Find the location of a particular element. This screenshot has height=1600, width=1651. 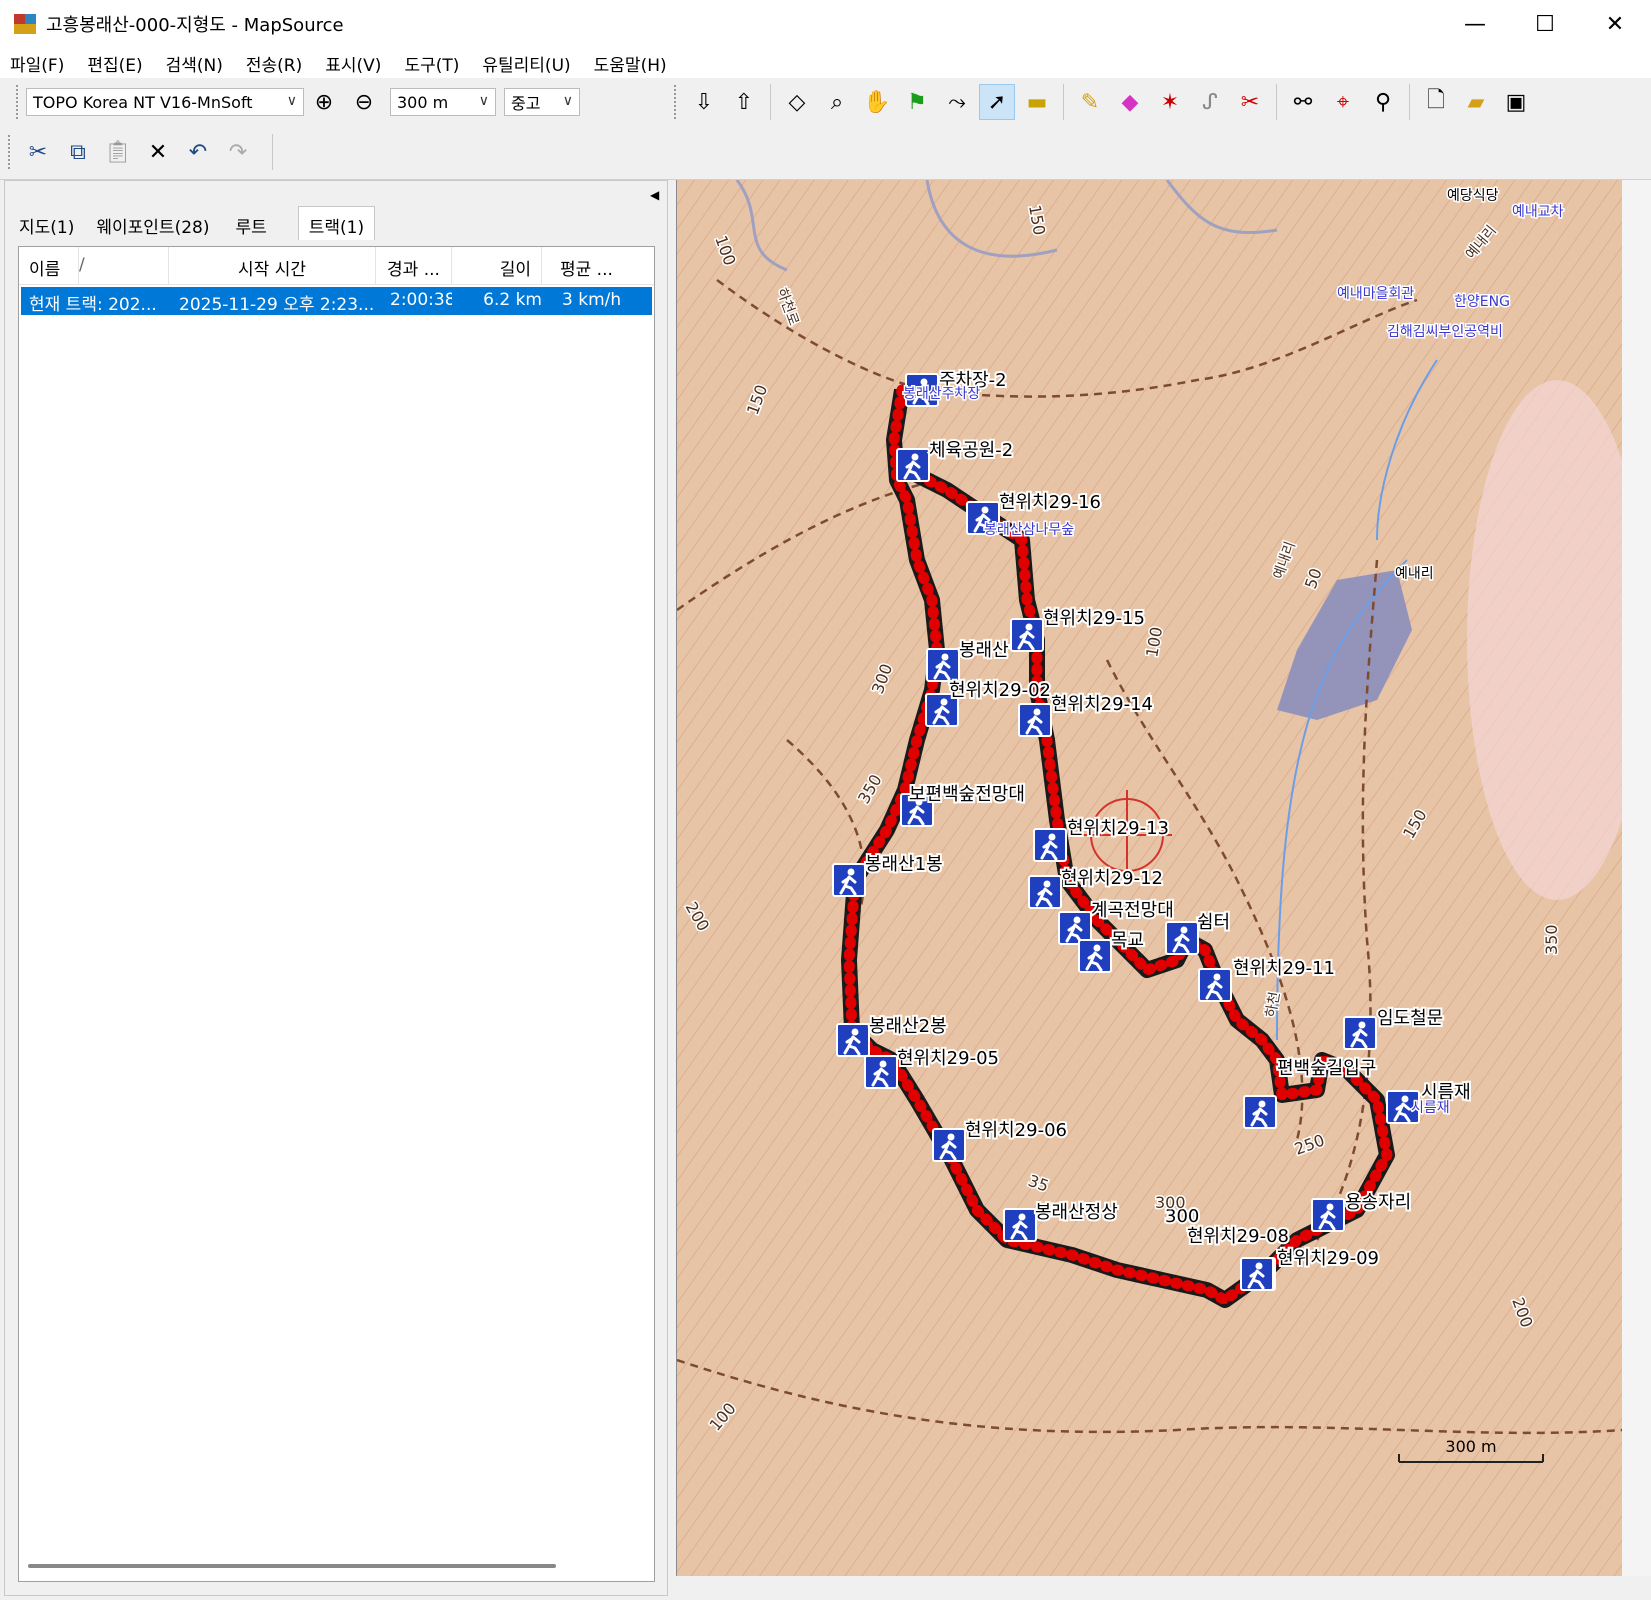

hand-tool-button: ✋ is located at coordinates (877, 102).